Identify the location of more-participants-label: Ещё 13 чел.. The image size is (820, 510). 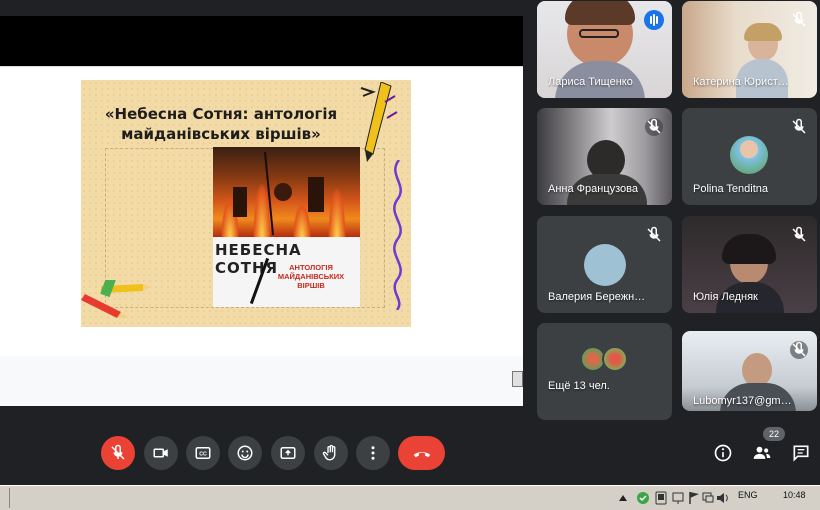
(579, 386).